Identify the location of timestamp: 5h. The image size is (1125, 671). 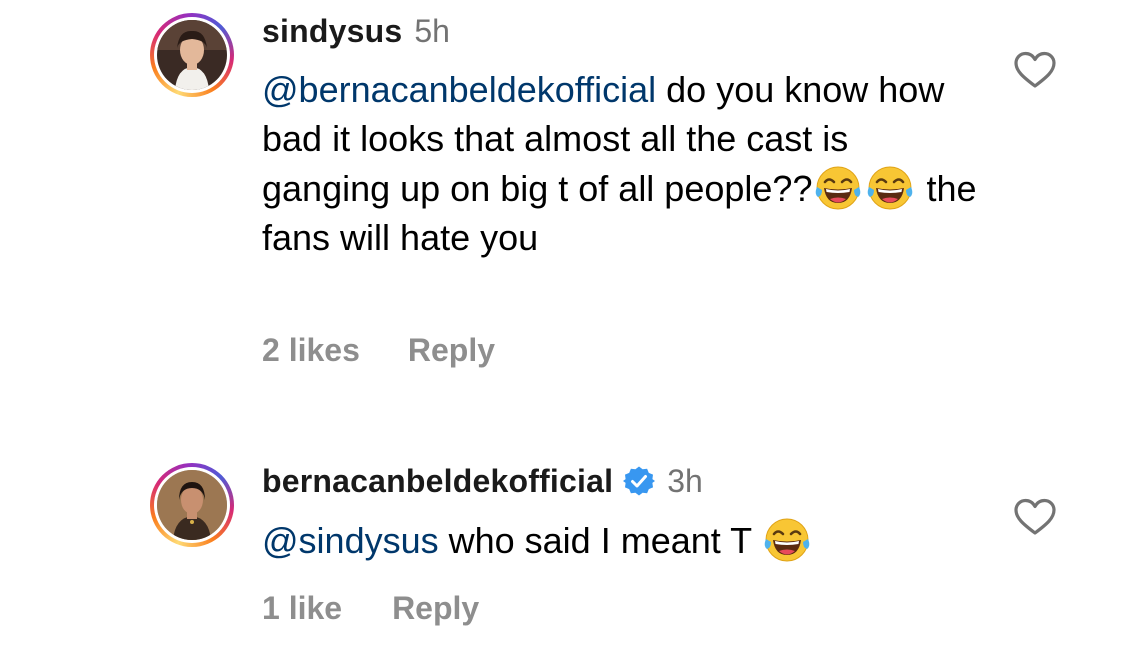
(432, 31).